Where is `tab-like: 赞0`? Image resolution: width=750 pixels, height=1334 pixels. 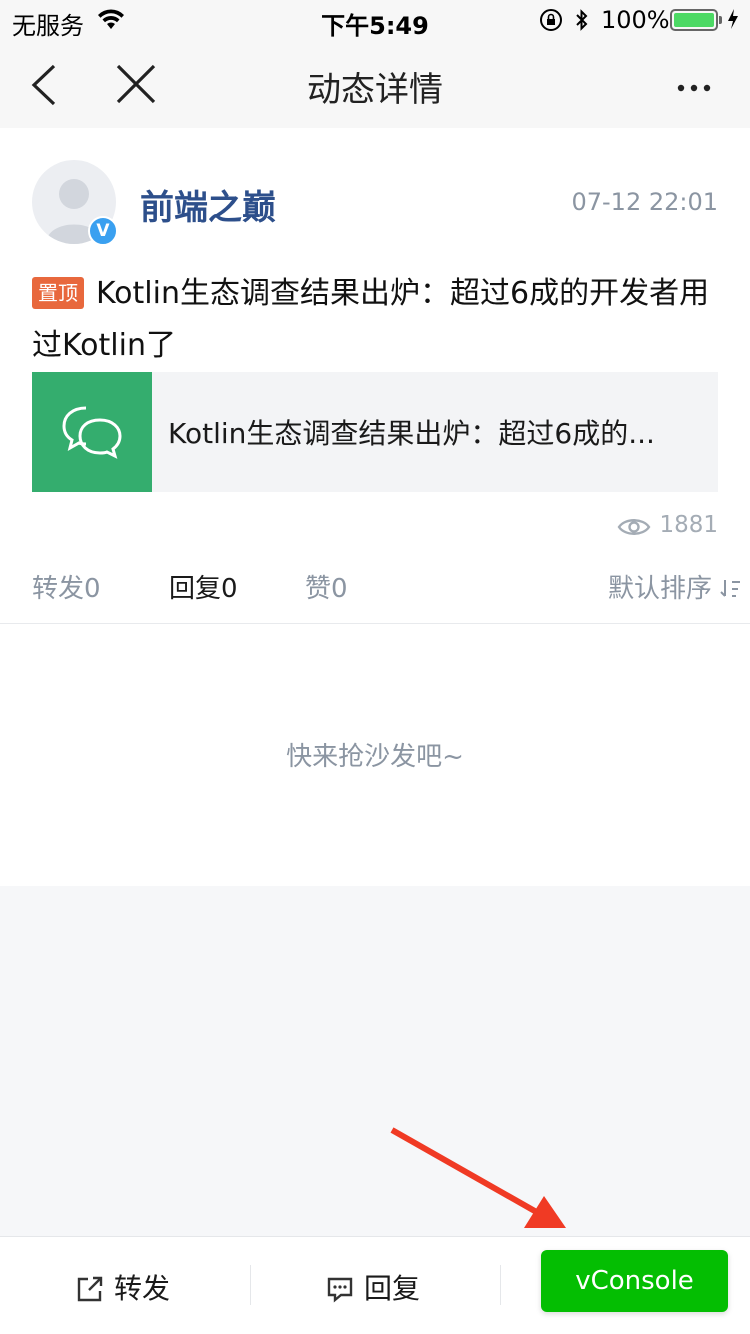 tab-like: 赞0 is located at coordinates (326, 586).